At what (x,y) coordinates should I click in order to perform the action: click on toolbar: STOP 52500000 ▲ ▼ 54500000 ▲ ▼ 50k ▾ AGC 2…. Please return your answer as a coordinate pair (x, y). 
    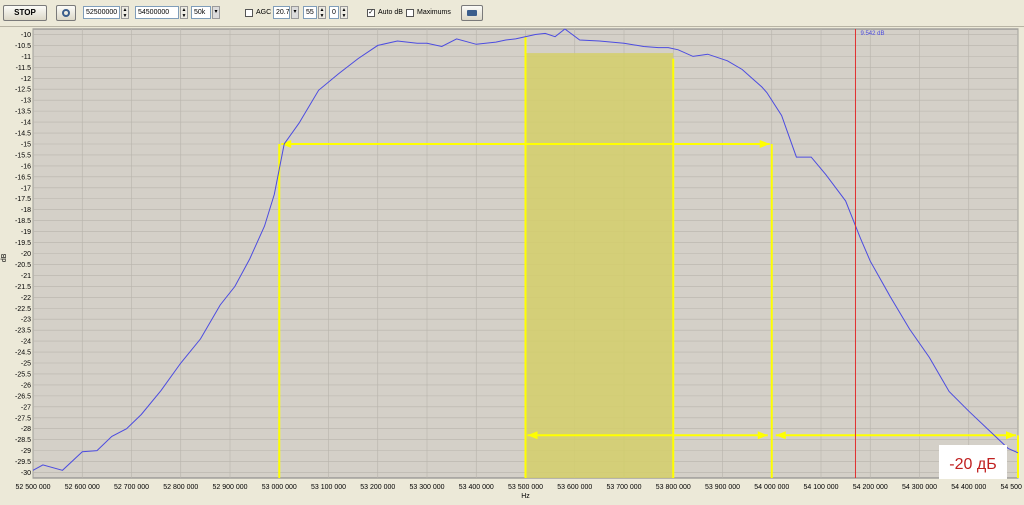
    Looking at the image, I should click on (512, 13).